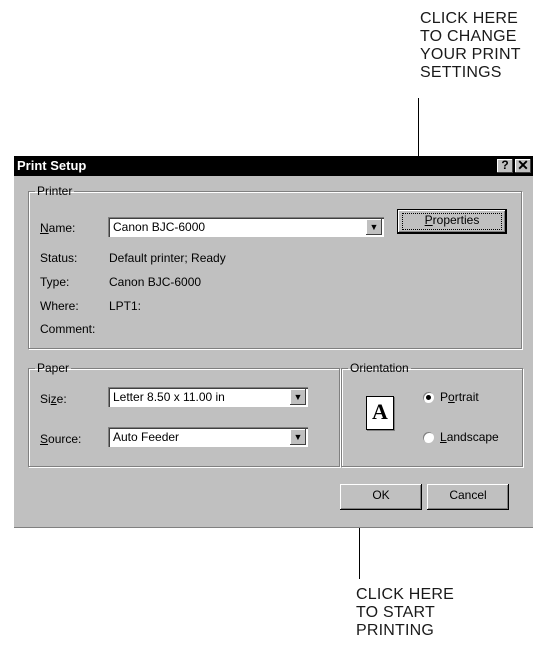  I want to click on cancel-button: Cancel, so click(468, 497).